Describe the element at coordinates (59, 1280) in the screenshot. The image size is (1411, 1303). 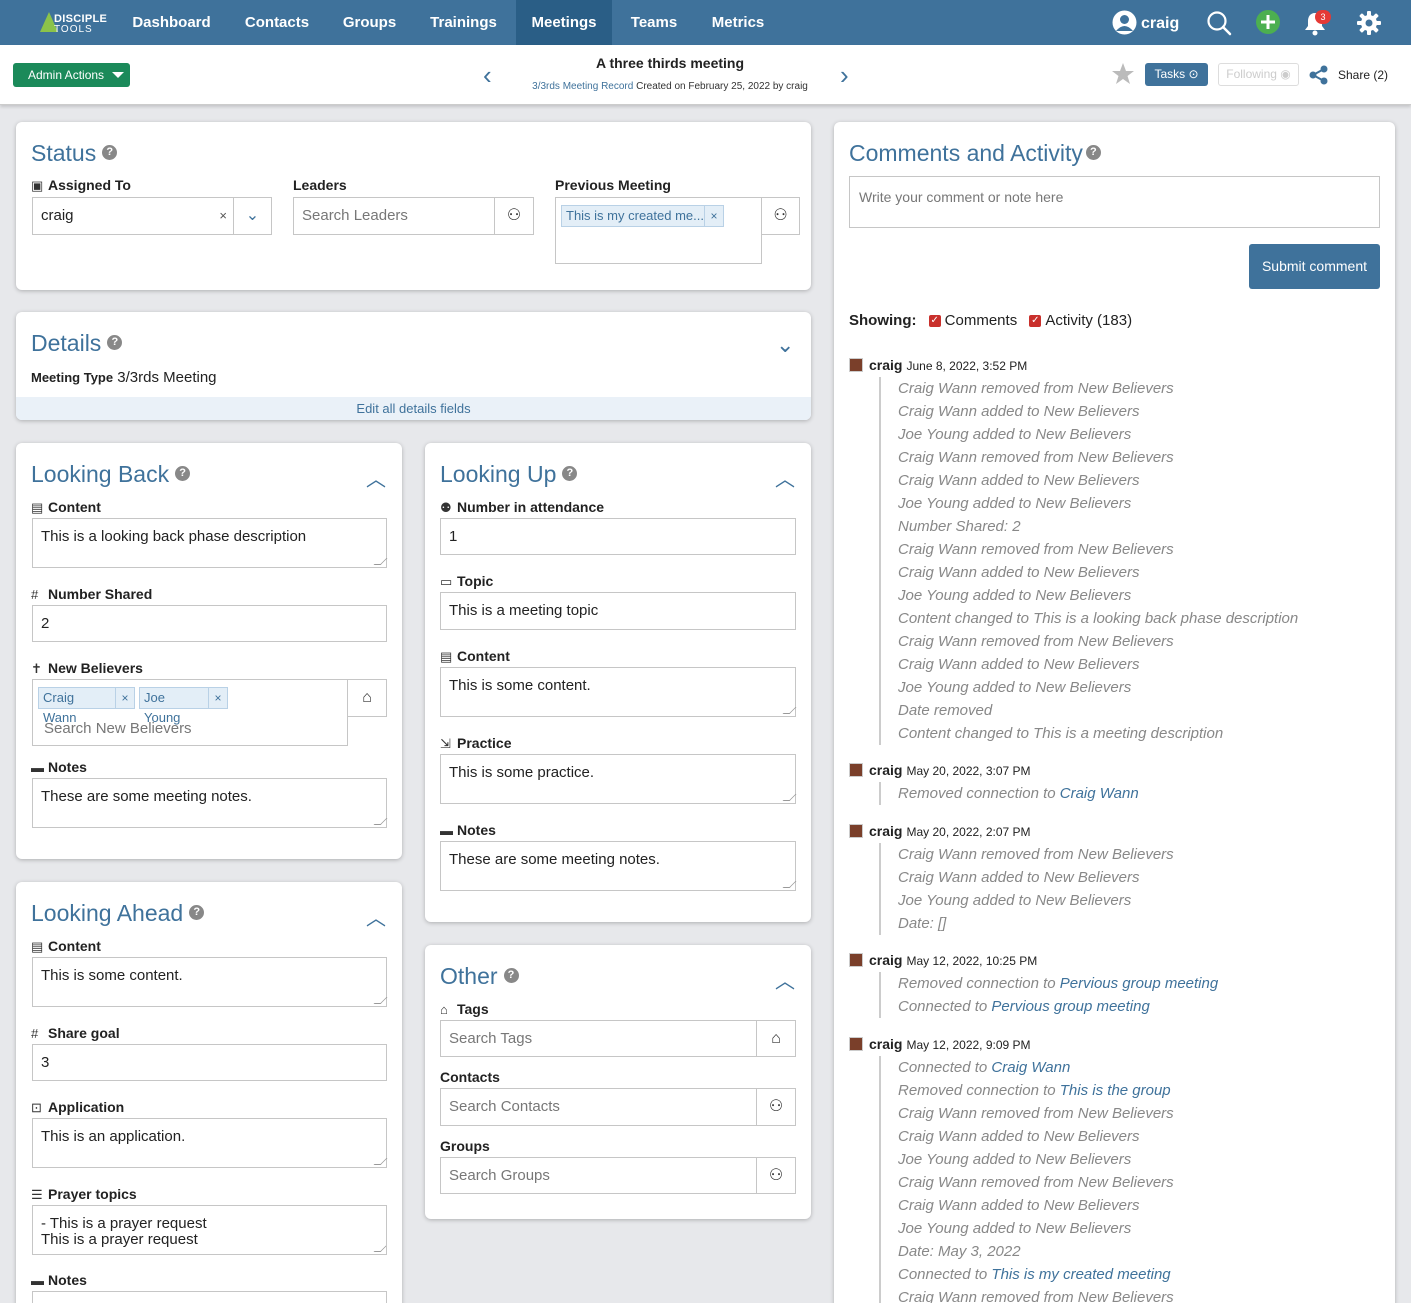
I see `notes-label: ▬ Notes` at that location.